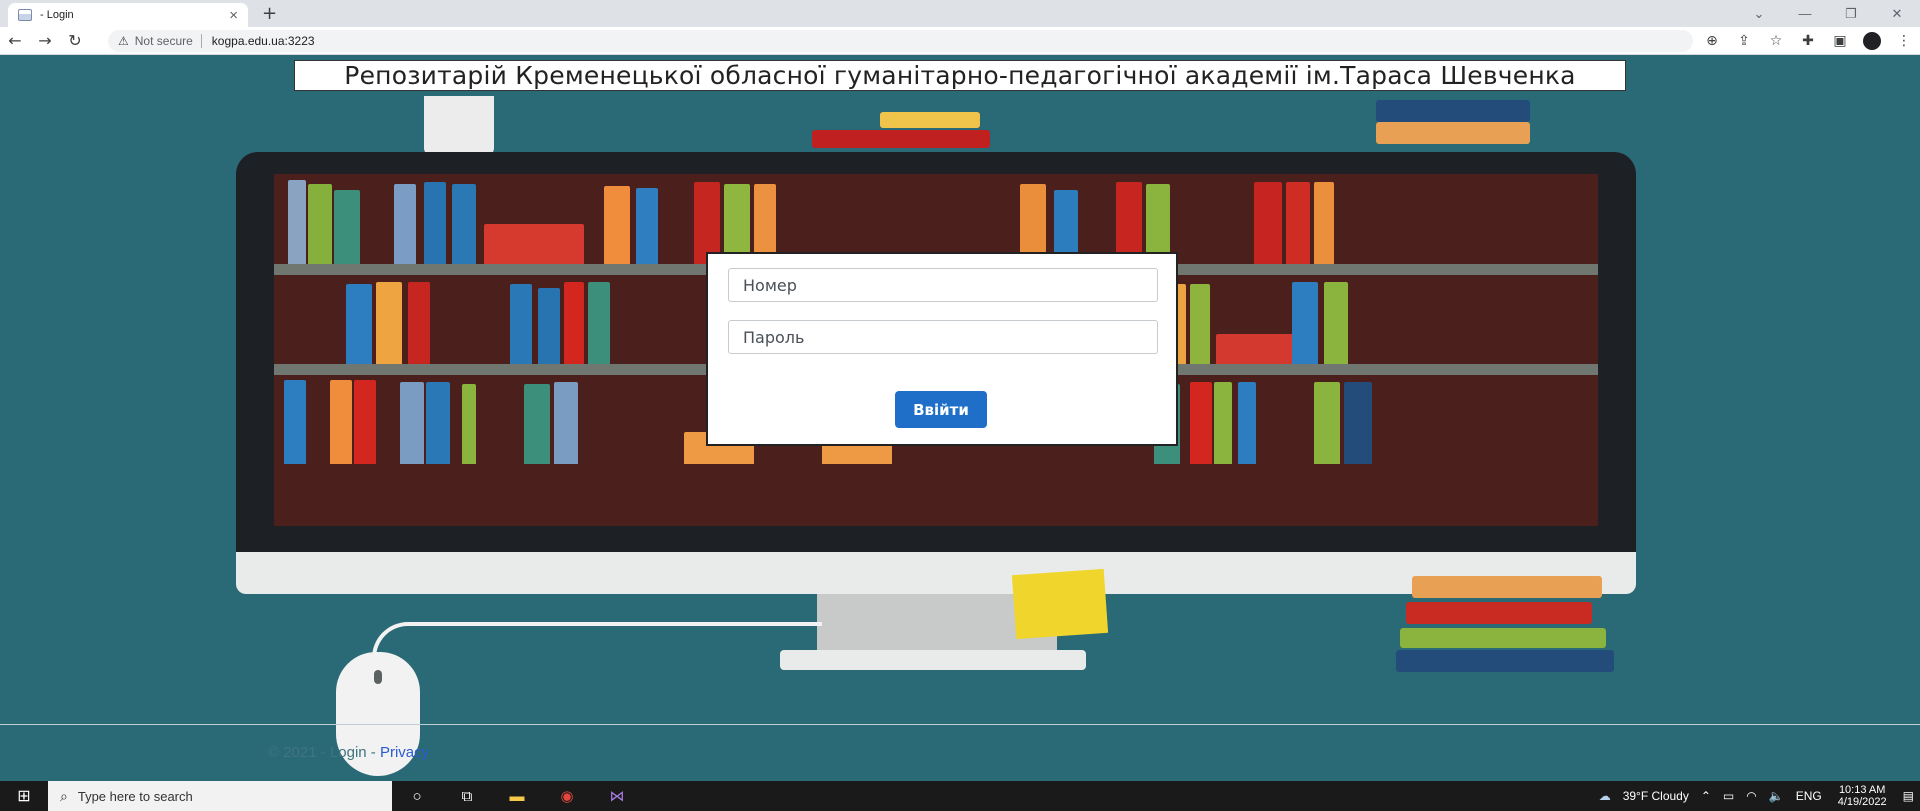 The image size is (1920, 811). Describe the element at coordinates (233, 15) in the screenshot. I see `close-tab-icon: ×` at that location.